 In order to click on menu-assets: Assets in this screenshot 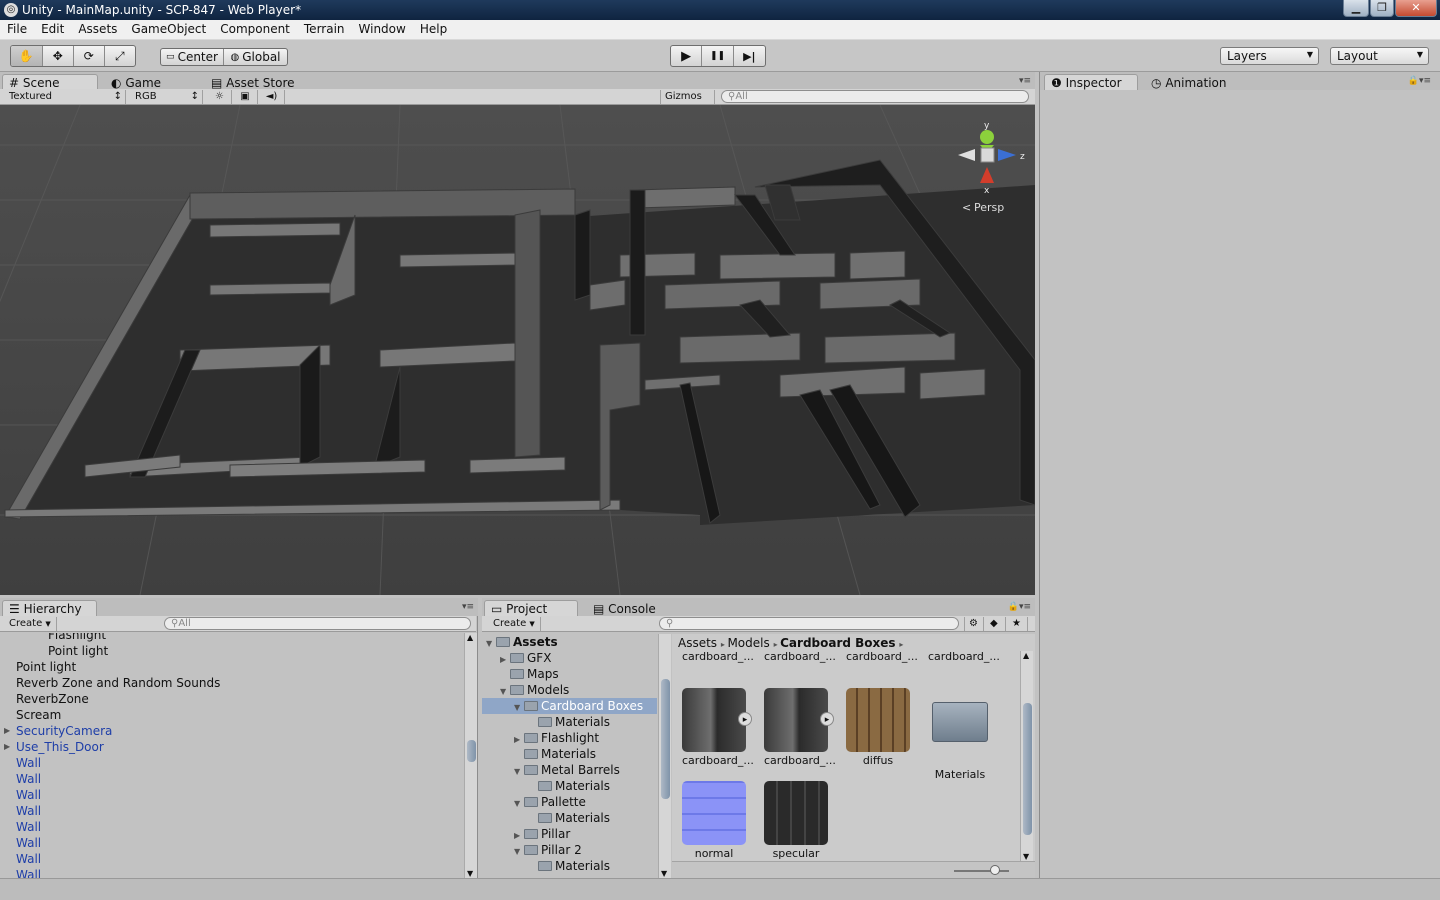, I will do `click(97, 30)`.